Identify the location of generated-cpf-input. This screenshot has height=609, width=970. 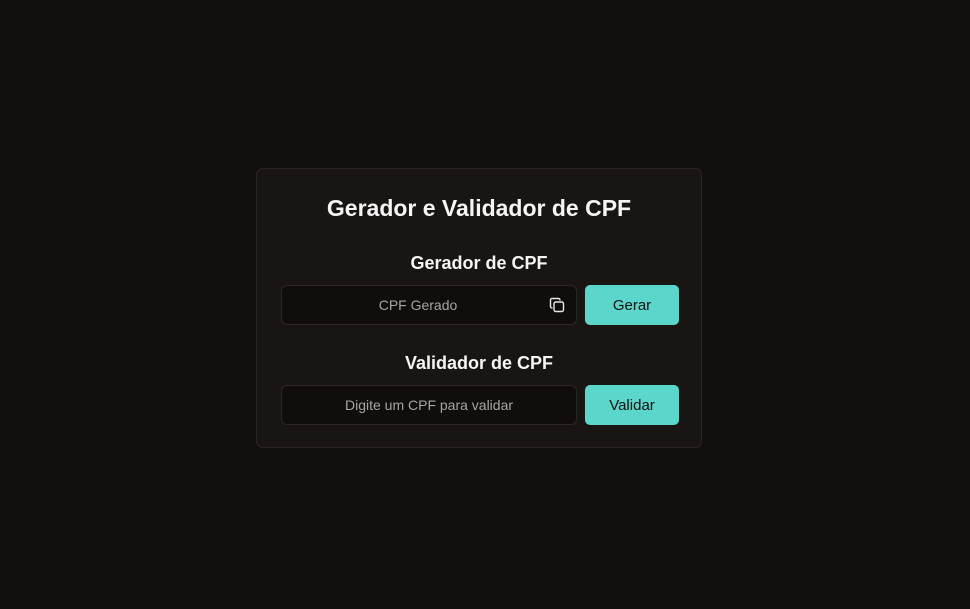
(429, 305).